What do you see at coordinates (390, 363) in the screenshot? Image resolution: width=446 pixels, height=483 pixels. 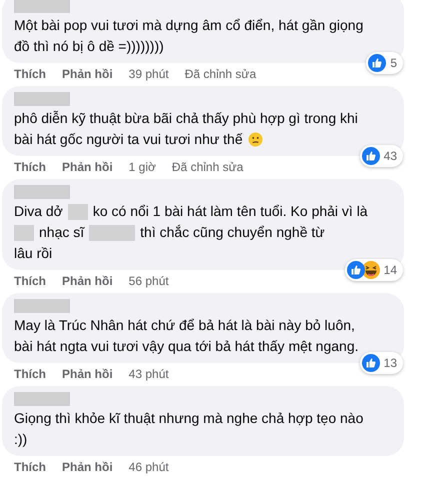 I see `reaction-count: 13` at bounding box center [390, 363].